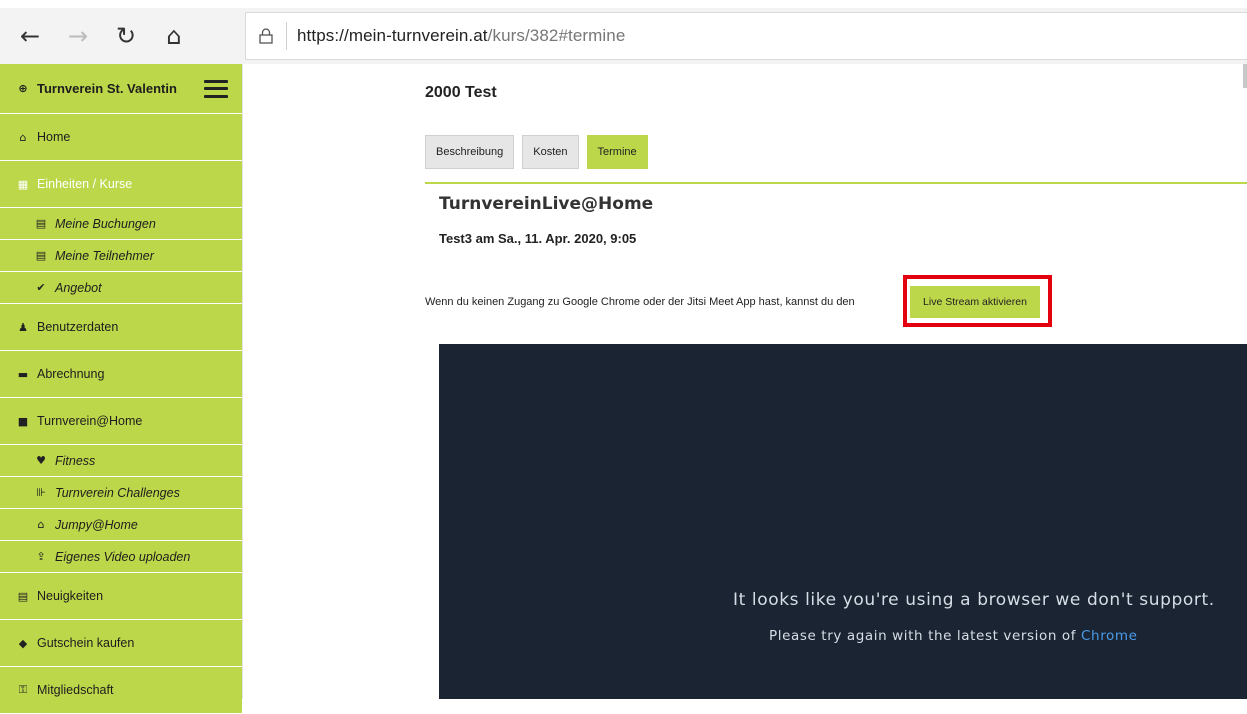  What do you see at coordinates (78, 327) in the screenshot?
I see `sidebar-item-label: Benutzerdaten` at bounding box center [78, 327].